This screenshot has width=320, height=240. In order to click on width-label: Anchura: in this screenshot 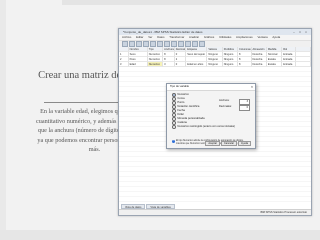, I will do `click(224, 100)`.